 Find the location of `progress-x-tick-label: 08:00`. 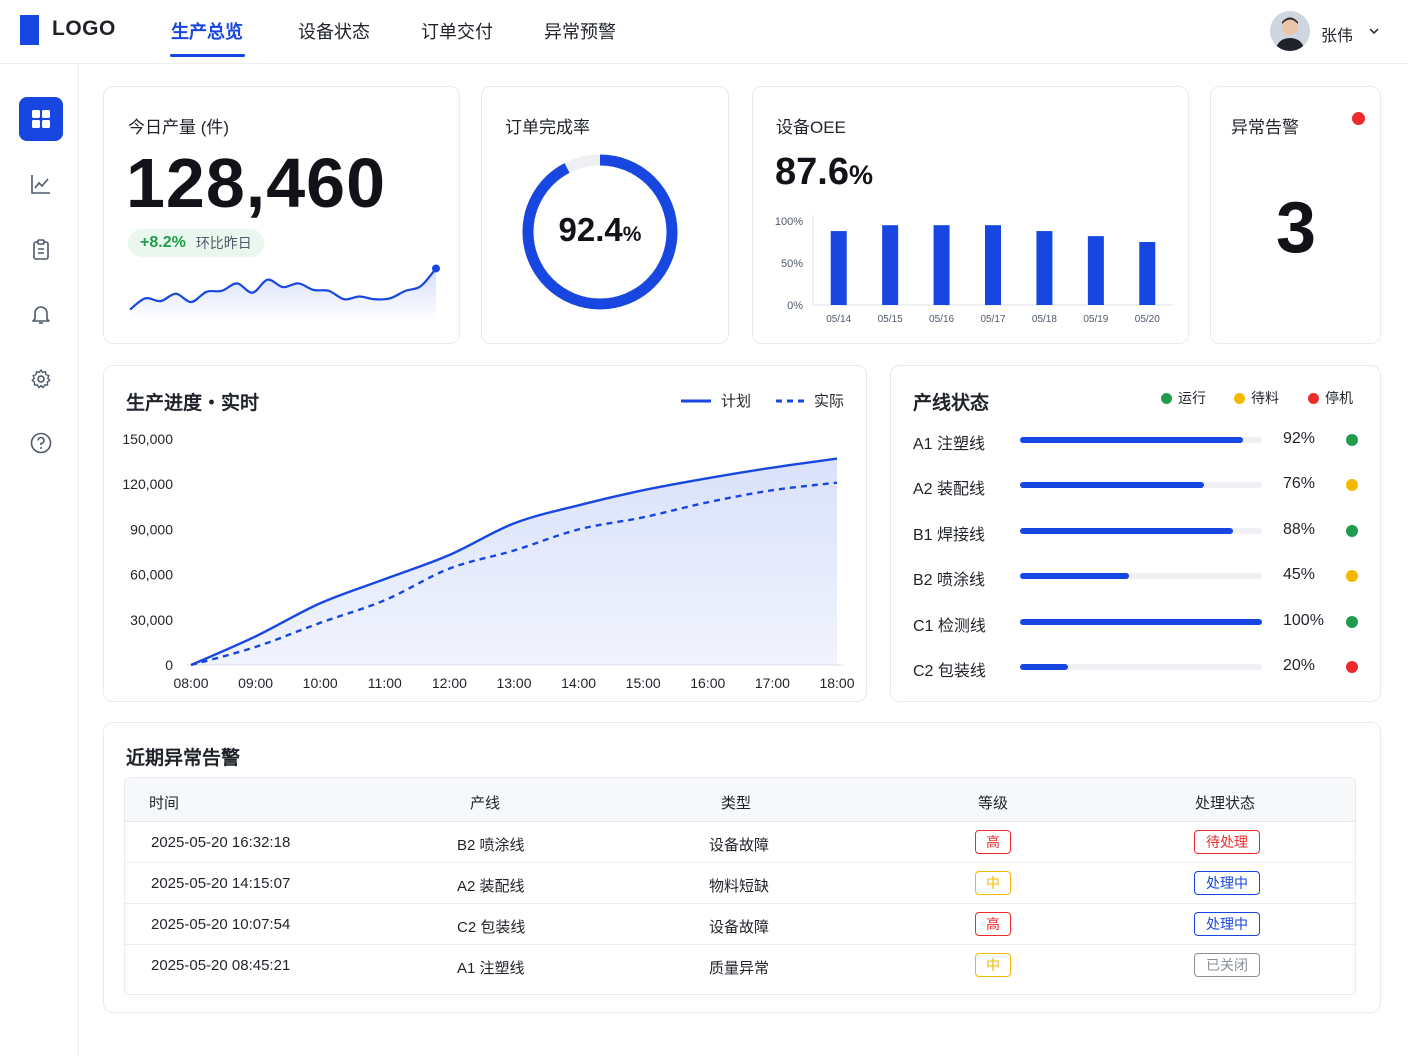

progress-x-tick-label: 08:00 is located at coordinates (190, 683).